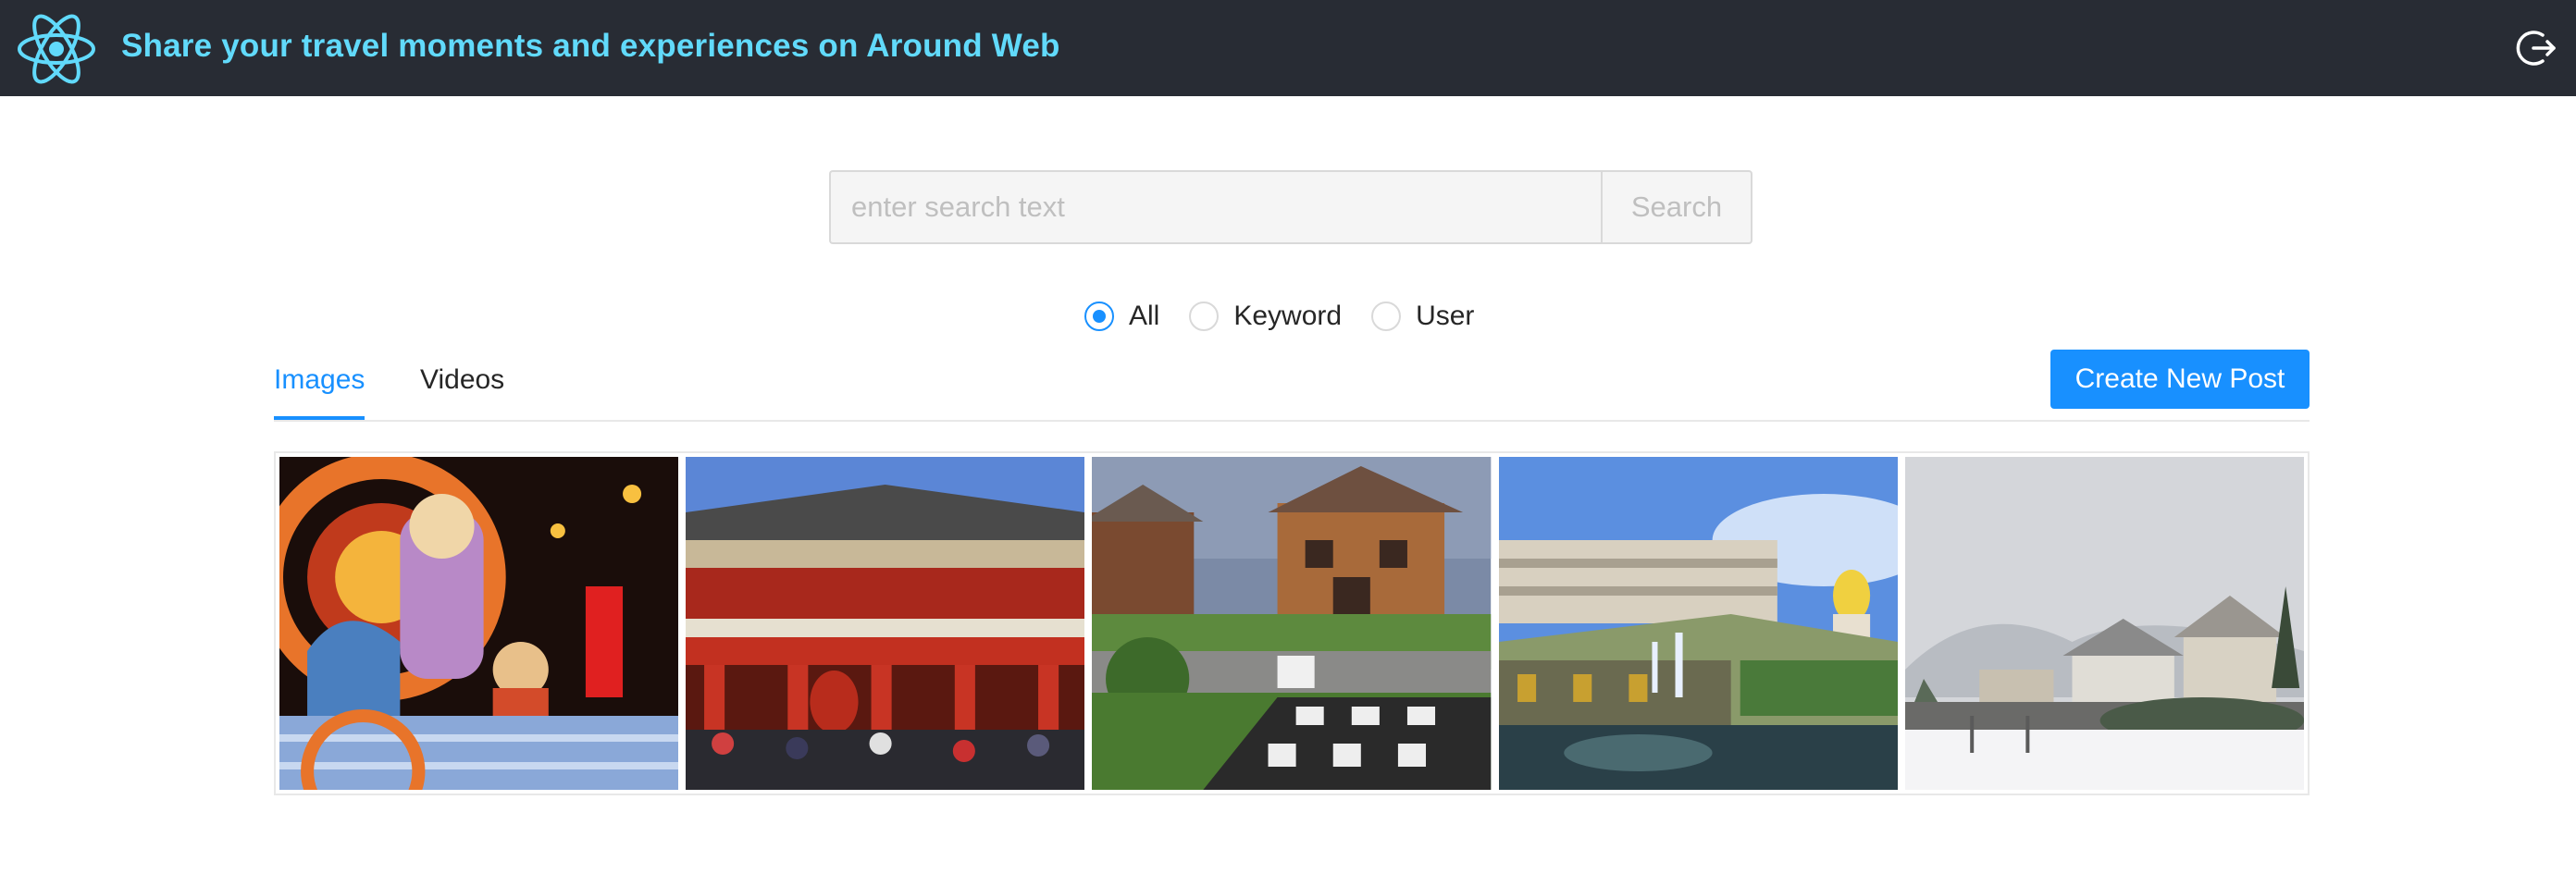 This screenshot has width=2576, height=886. Describe the element at coordinates (1215, 207) in the screenshot. I see `search-input` at that location.